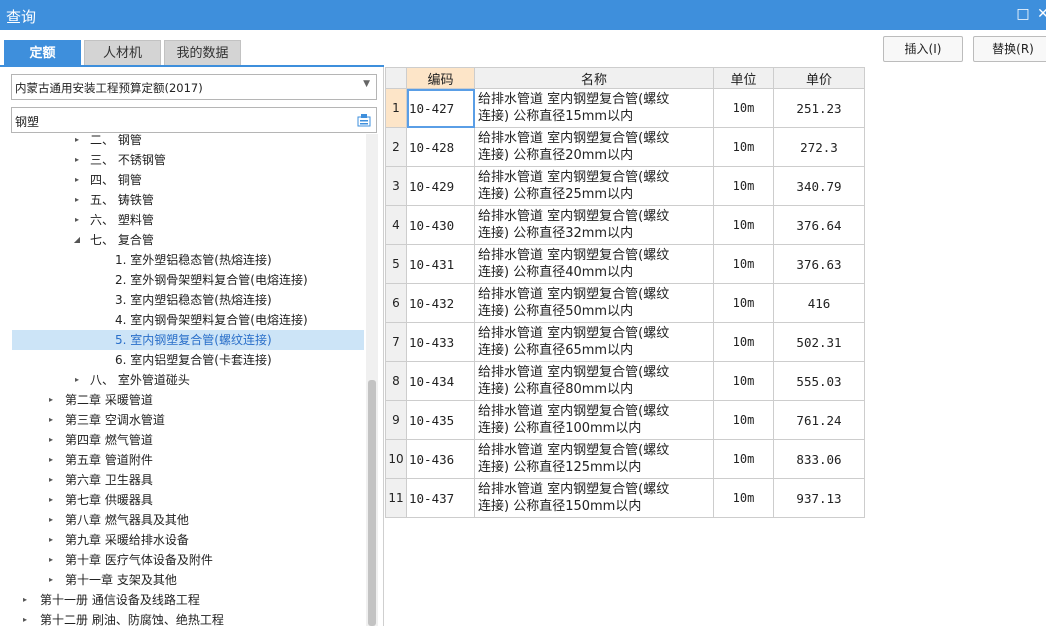 Image resolution: width=1046 pixels, height=626 pixels. Describe the element at coordinates (183, 320) in the screenshot. I see `tree-item: 4. 室内钢骨架塑料复合管(电熔连接)` at that location.